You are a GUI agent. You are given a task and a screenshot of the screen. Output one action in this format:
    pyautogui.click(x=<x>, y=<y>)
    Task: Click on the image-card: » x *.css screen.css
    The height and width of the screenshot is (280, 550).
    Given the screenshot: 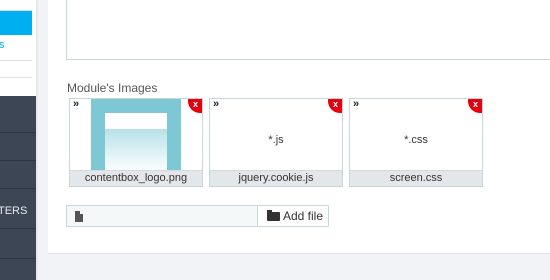 What is the action you would take?
    pyautogui.click(x=416, y=142)
    